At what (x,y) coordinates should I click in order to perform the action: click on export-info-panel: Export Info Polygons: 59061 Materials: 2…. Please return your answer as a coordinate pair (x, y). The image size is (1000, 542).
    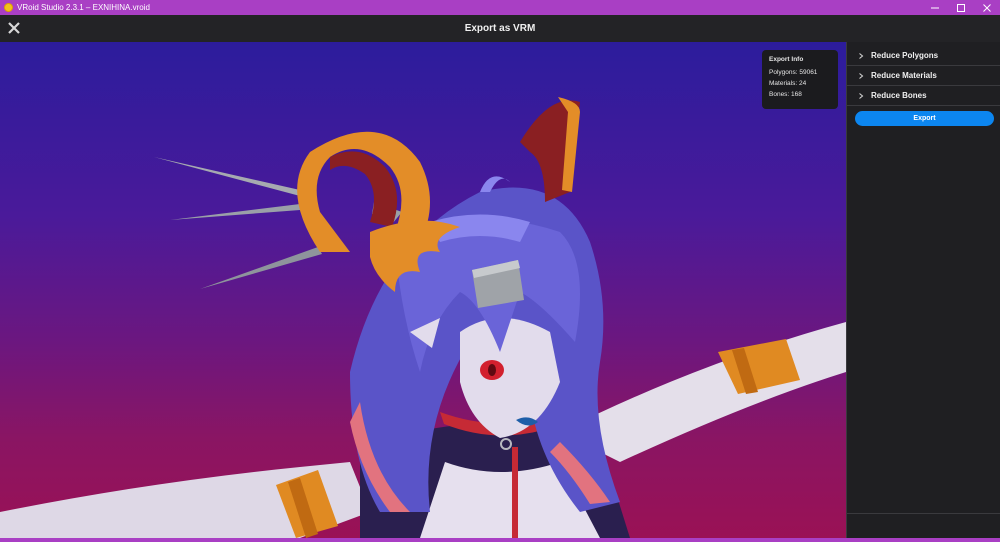
    Looking at the image, I should click on (800, 79).